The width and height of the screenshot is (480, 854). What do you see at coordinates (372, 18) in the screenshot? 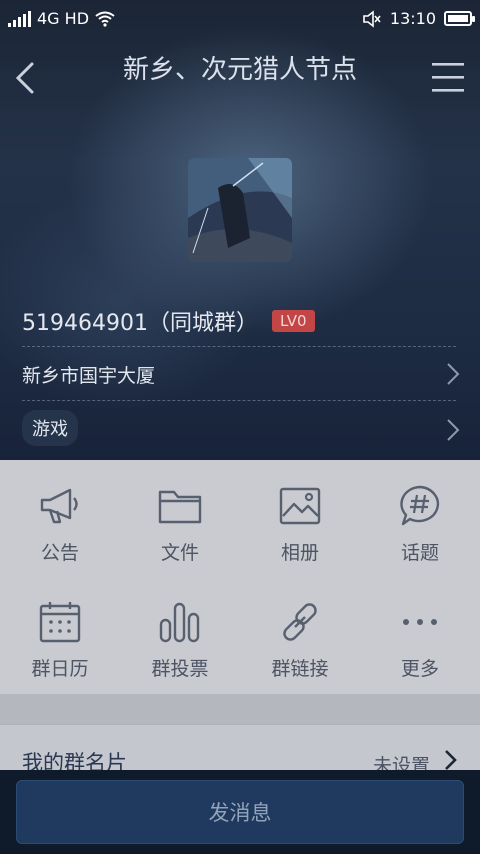
I see `mute-icon` at bounding box center [372, 18].